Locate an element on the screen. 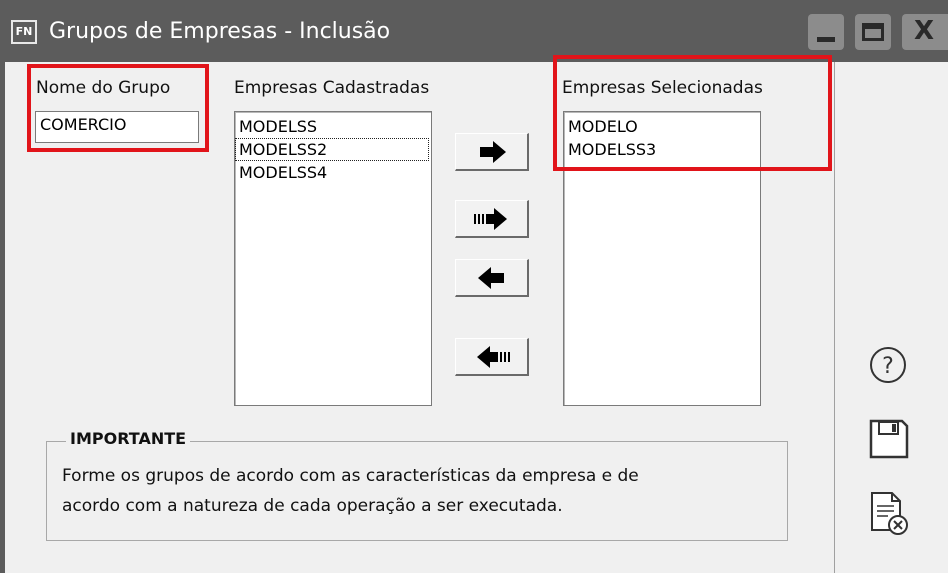 The width and height of the screenshot is (948, 573). important-title: IMPORTANTE is located at coordinates (128, 439).